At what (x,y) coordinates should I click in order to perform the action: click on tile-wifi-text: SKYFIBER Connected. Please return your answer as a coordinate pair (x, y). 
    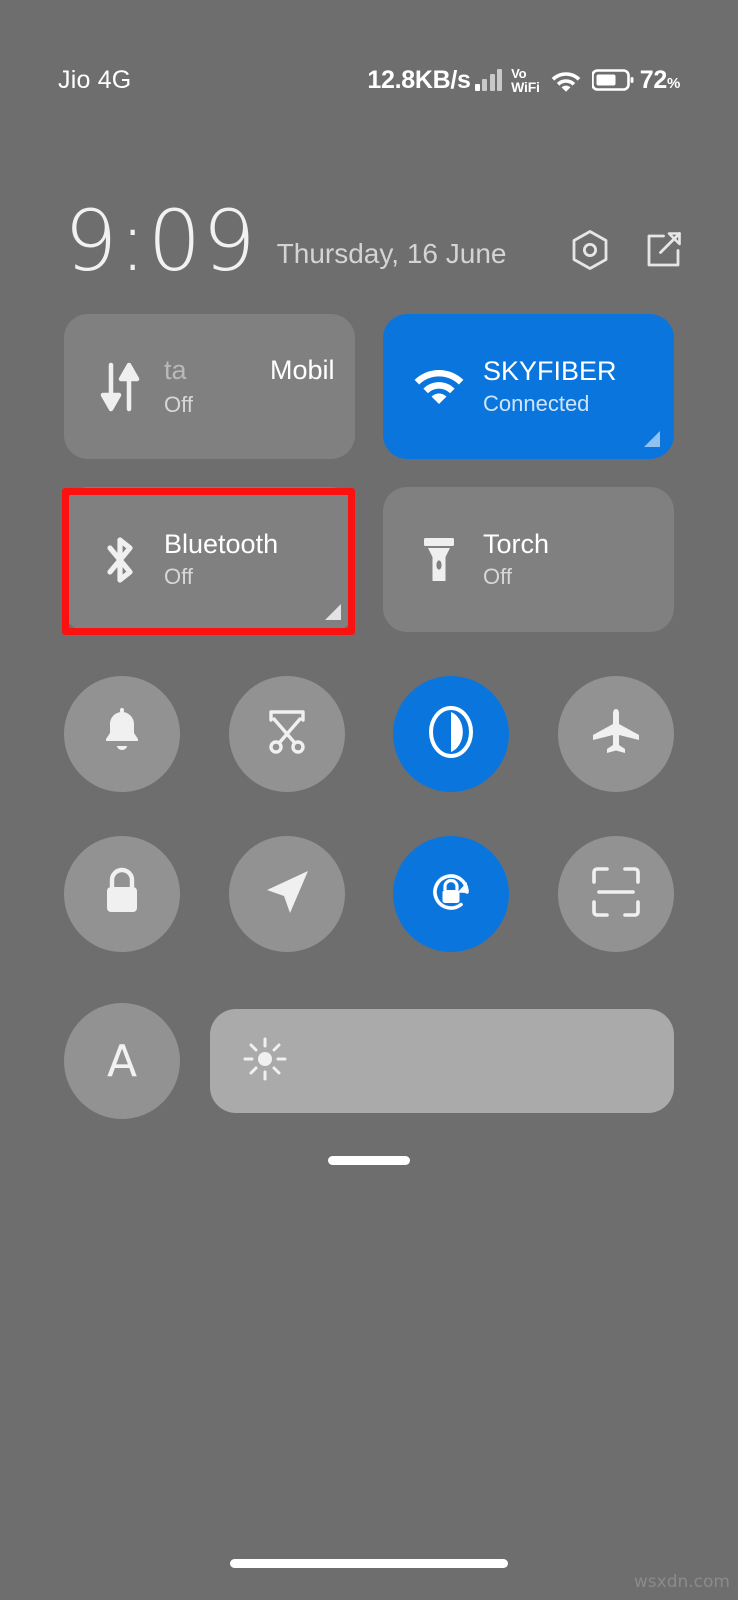
    Looking at the image, I should click on (550, 387).